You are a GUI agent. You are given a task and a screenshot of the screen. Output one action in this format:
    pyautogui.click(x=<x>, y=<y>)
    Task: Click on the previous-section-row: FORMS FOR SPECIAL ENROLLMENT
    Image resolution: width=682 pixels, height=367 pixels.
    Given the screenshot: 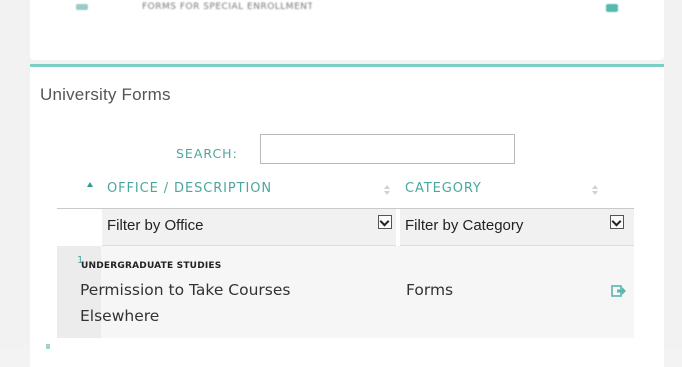 What is the action you would take?
    pyautogui.click(x=347, y=12)
    